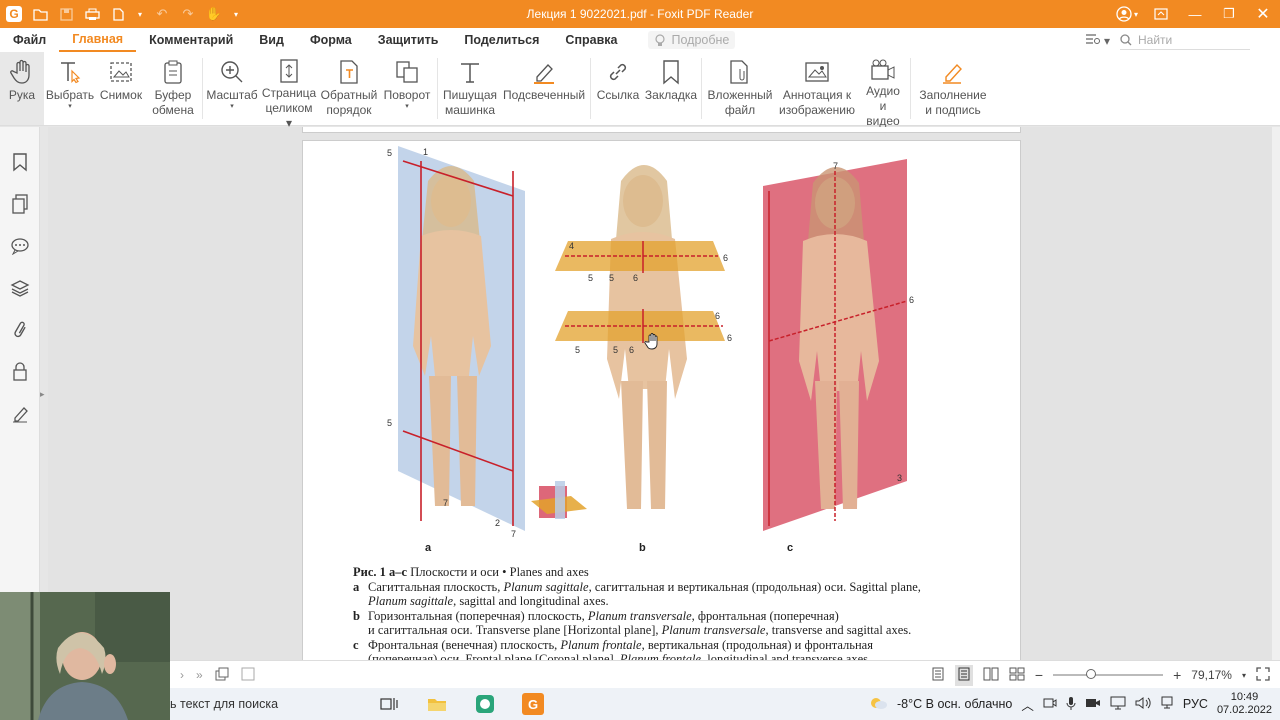 The image size is (1280, 720). What do you see at coordinates (224, 704) in the screenshot?
I see `taskbar-search: ь текст для поиска` at bounding box center [224, 704].